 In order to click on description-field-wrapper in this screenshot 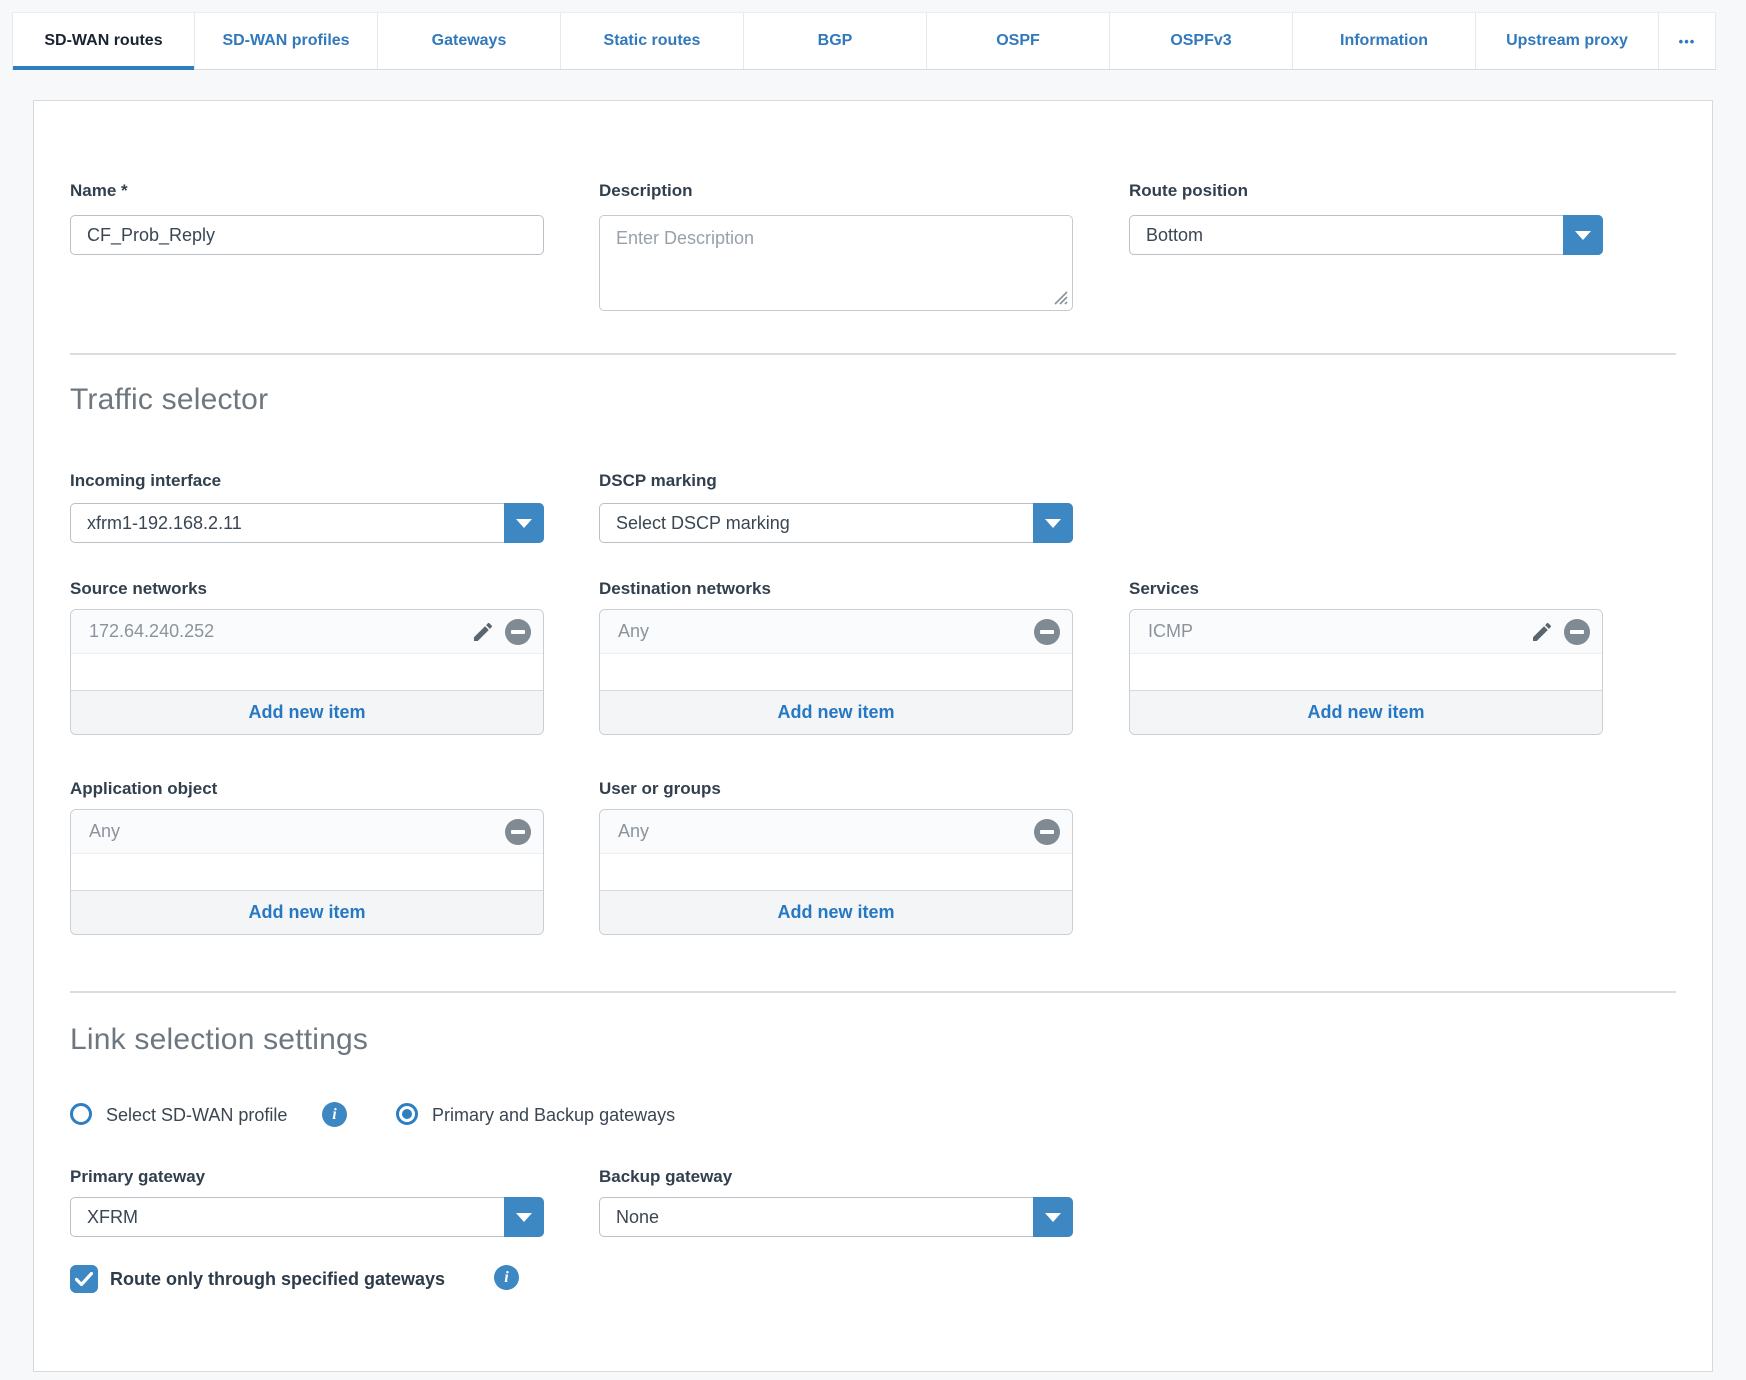, I will do `click(836, 263)`.